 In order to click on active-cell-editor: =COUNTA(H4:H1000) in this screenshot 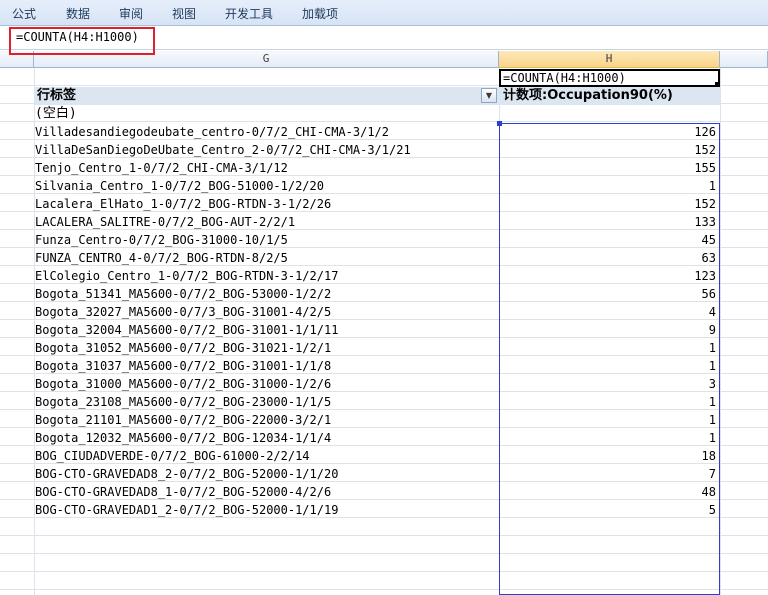, I will do `click(609, 78)`.